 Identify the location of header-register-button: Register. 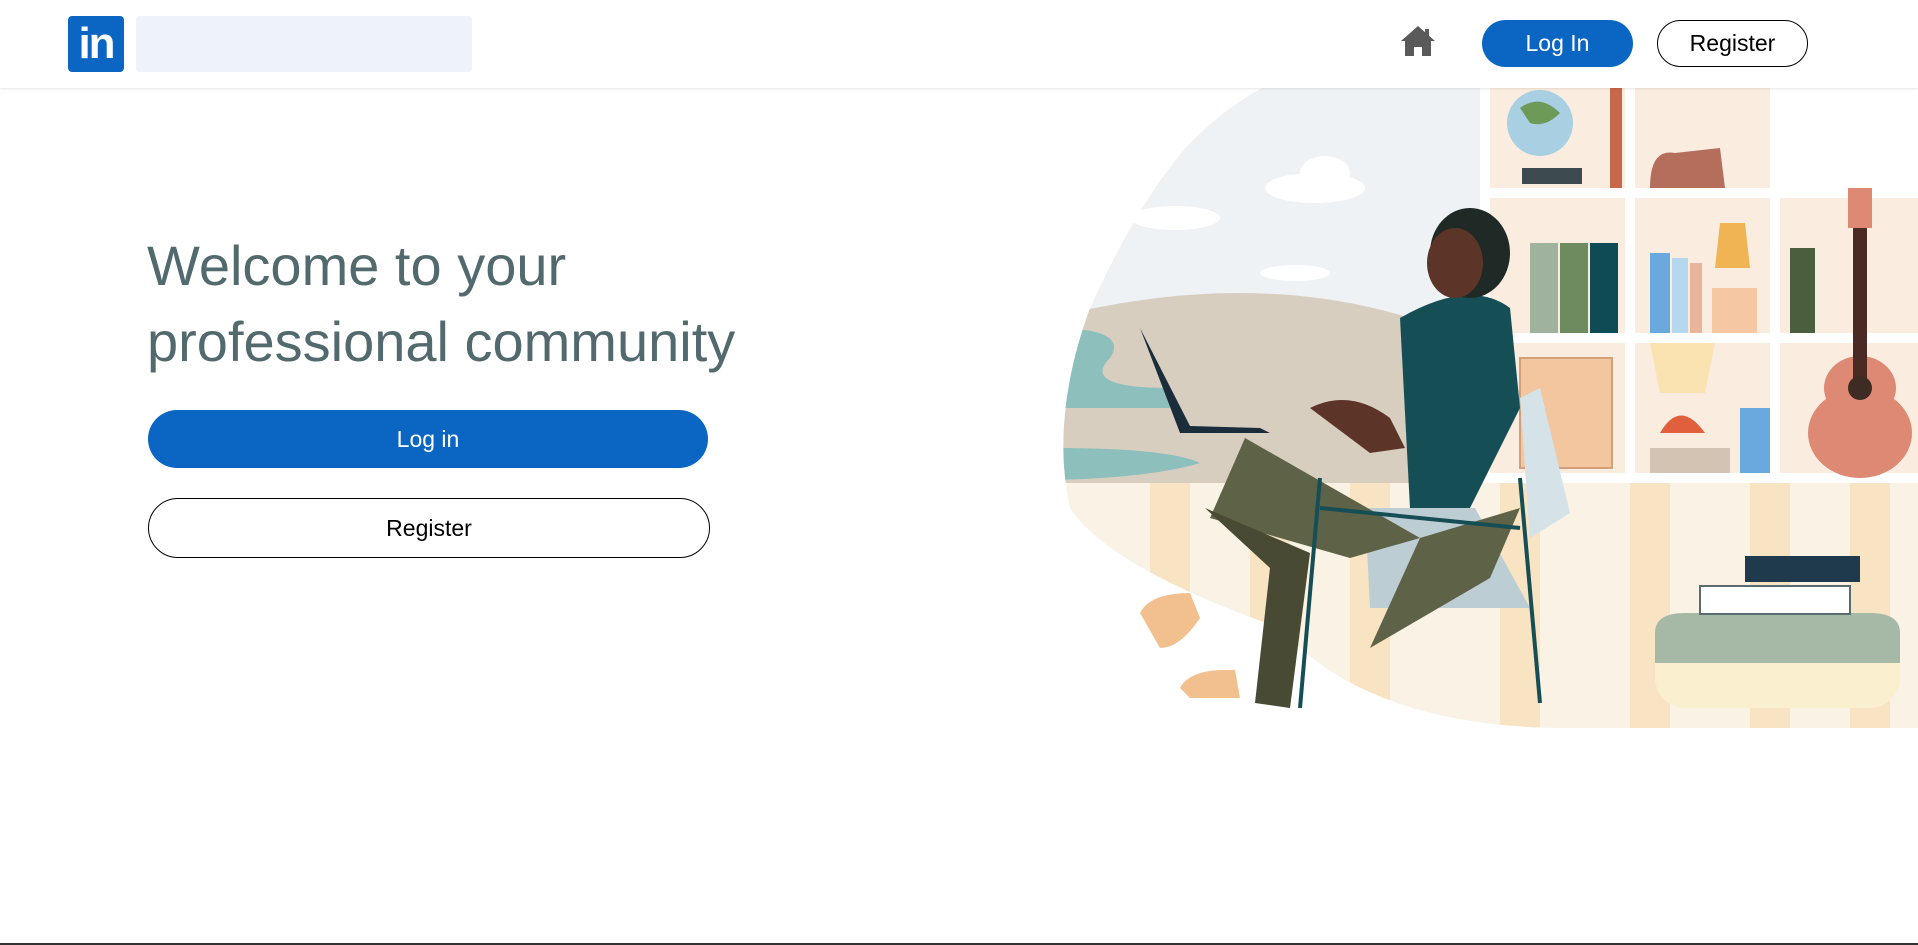
(1732, 43).